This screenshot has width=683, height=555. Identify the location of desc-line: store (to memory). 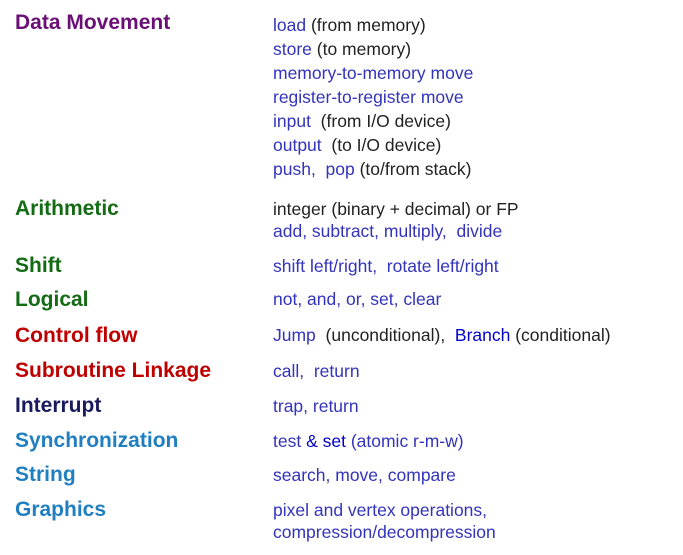
(342, 49).